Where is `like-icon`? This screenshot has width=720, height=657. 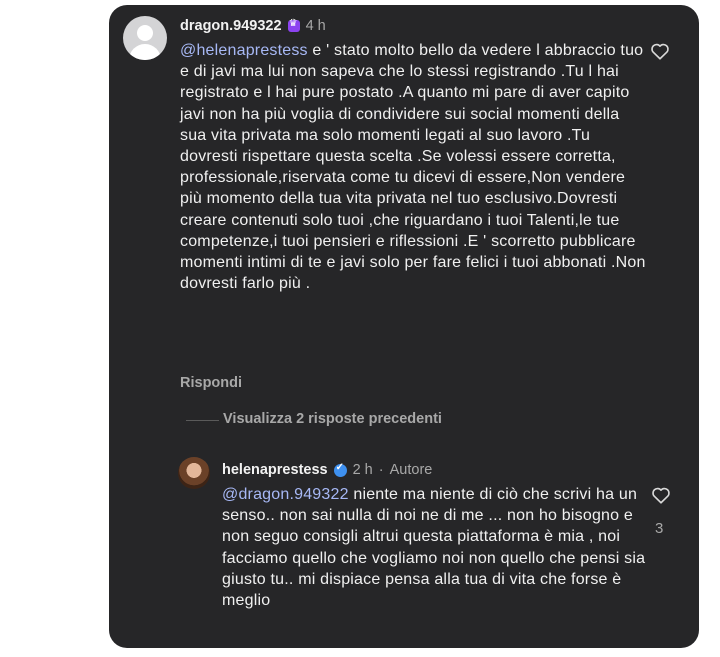
like-icon is located at coordinates (660, 51).